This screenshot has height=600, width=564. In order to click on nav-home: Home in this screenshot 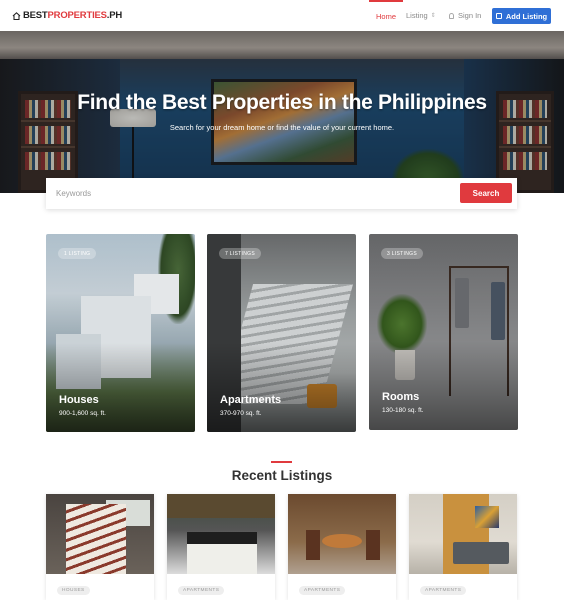, I will do `click(386, 15)`.